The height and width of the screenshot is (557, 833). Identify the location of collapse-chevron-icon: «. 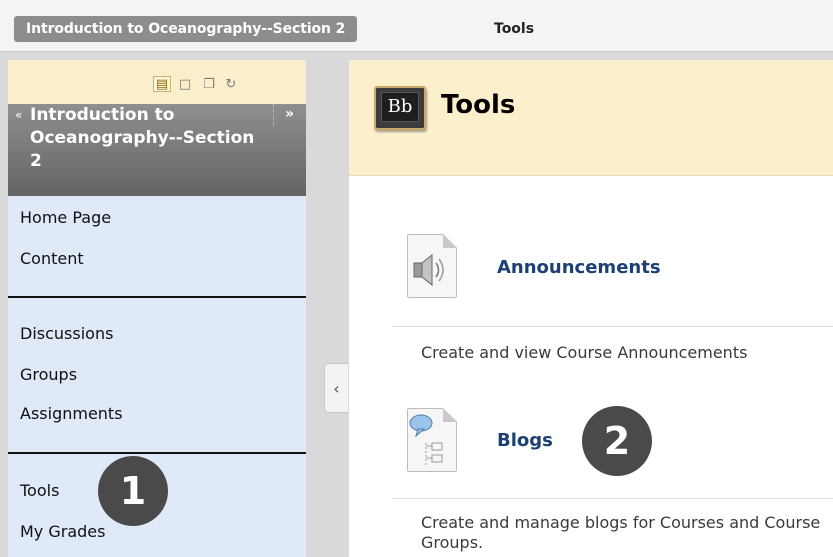
(18, 115).